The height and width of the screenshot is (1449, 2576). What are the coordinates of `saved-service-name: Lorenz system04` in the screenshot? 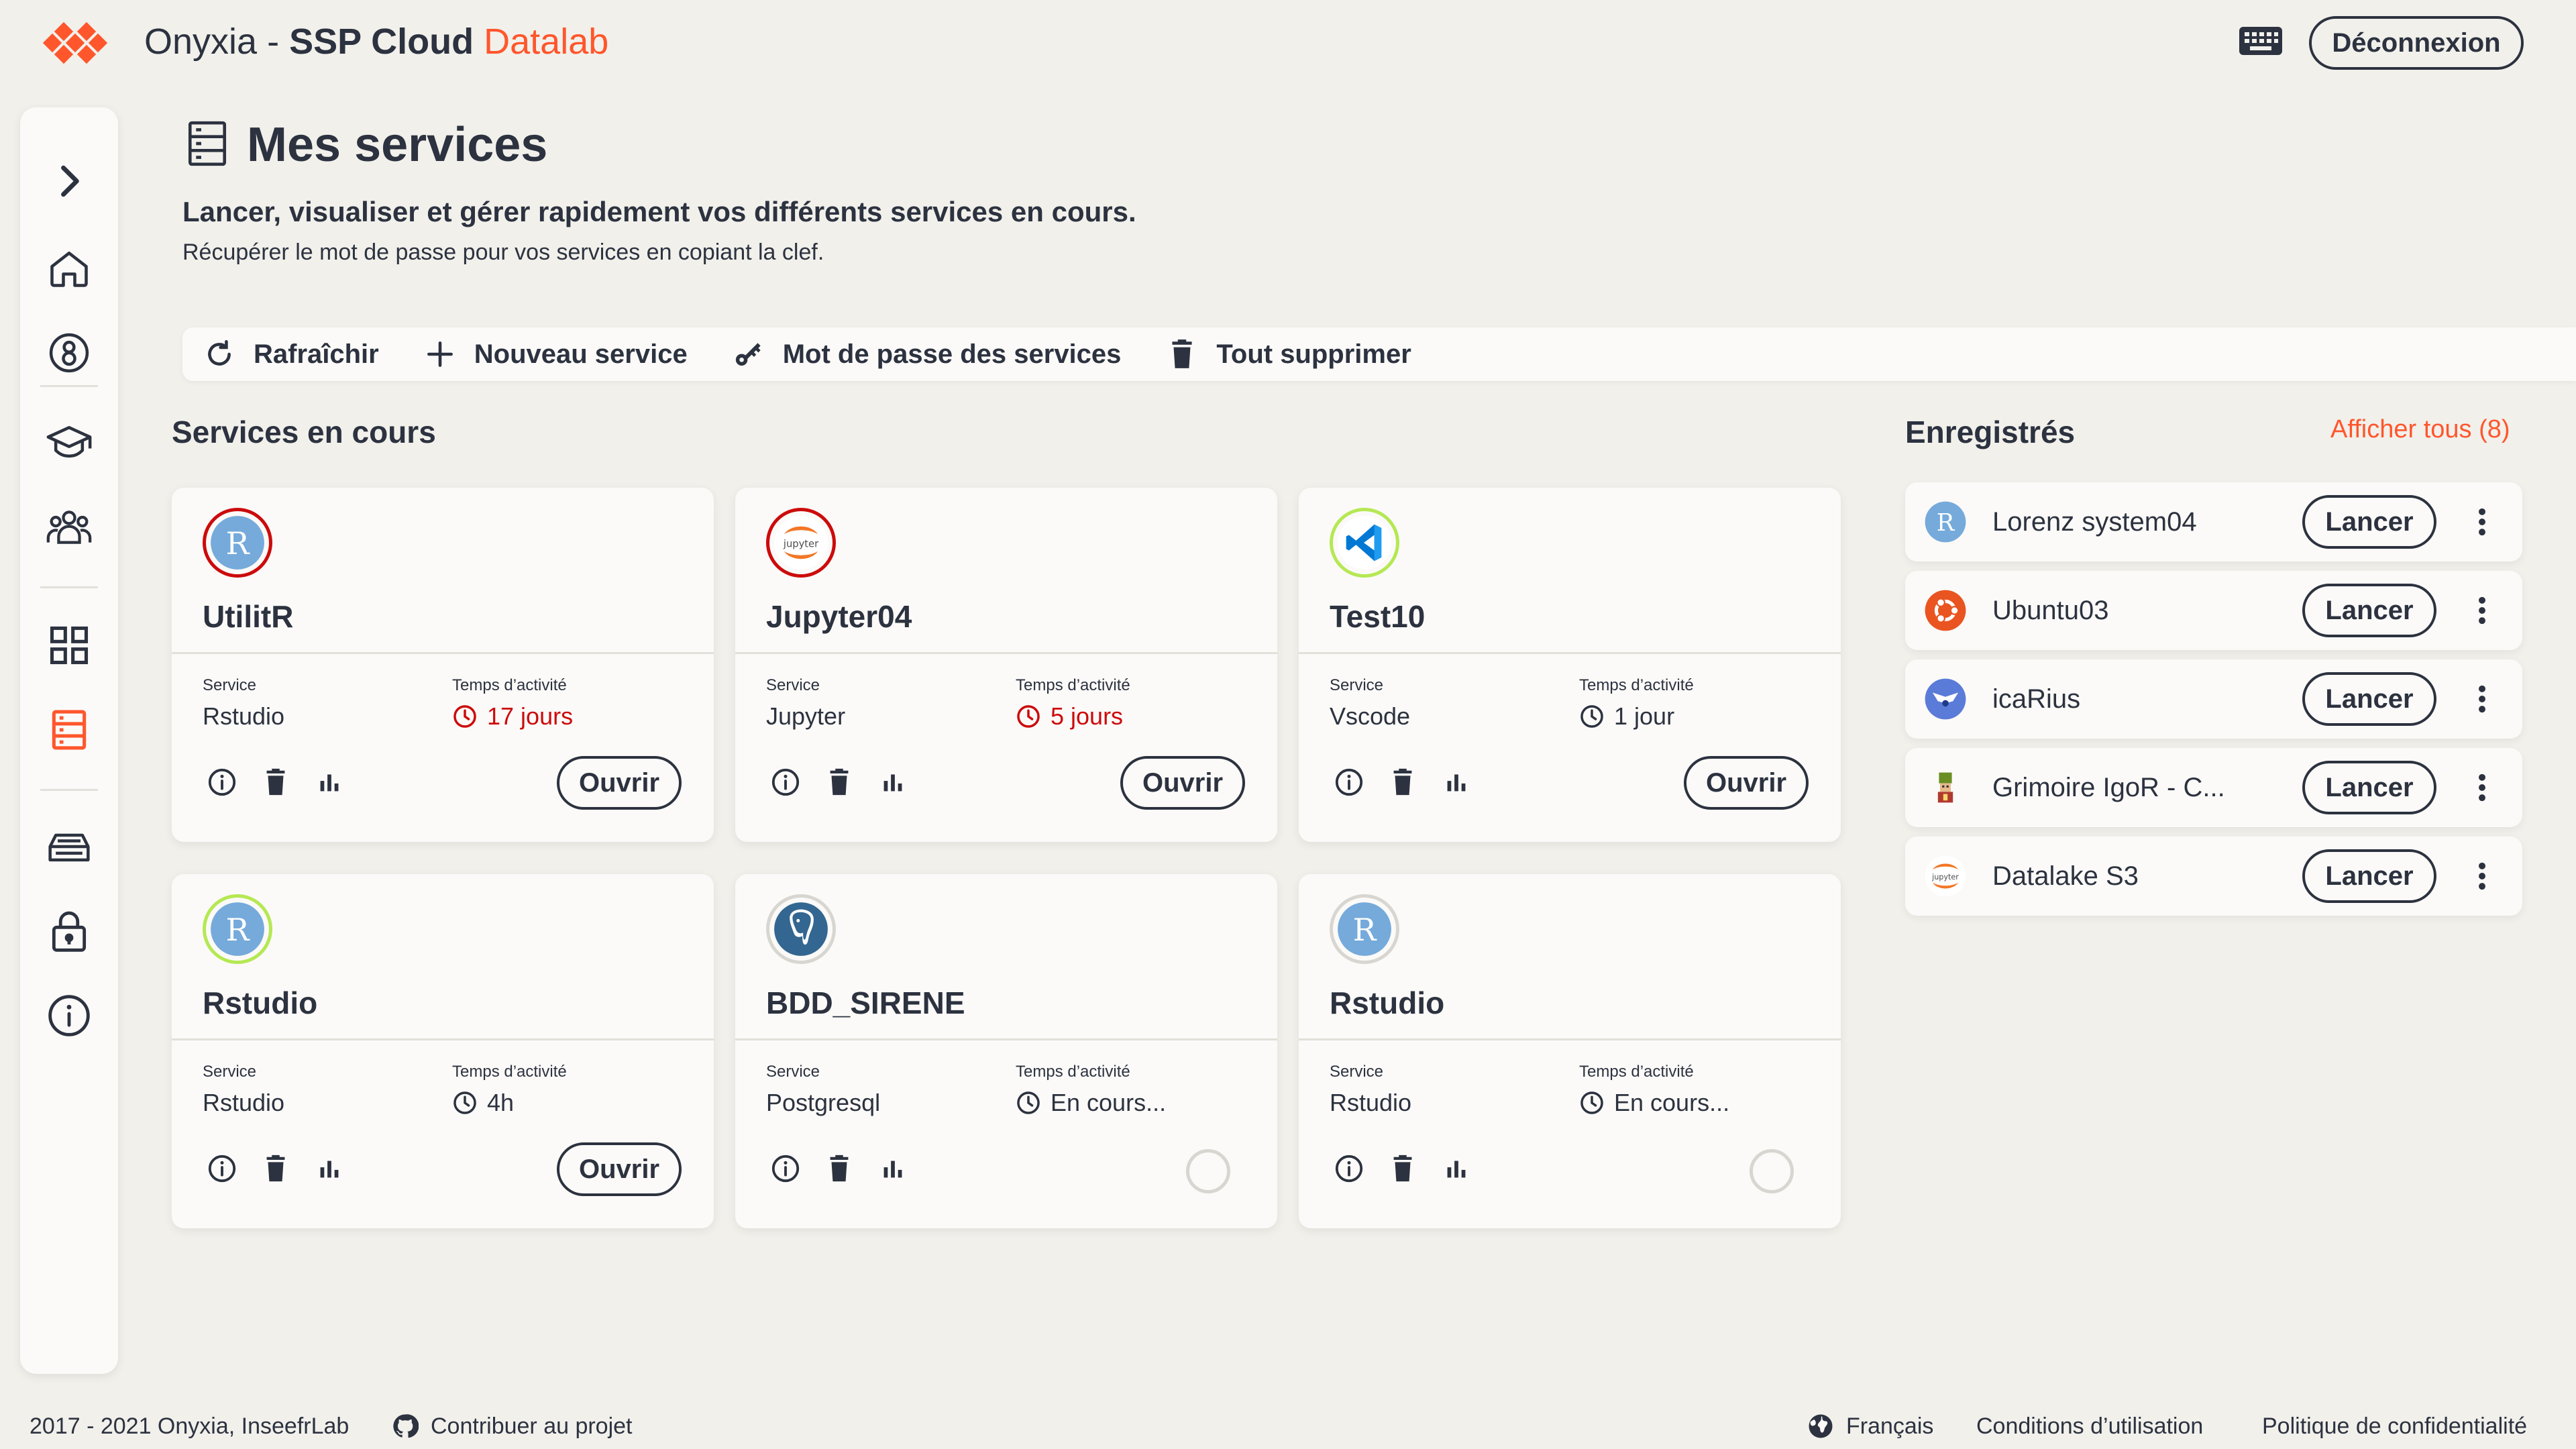 It's located at (2094, 522).